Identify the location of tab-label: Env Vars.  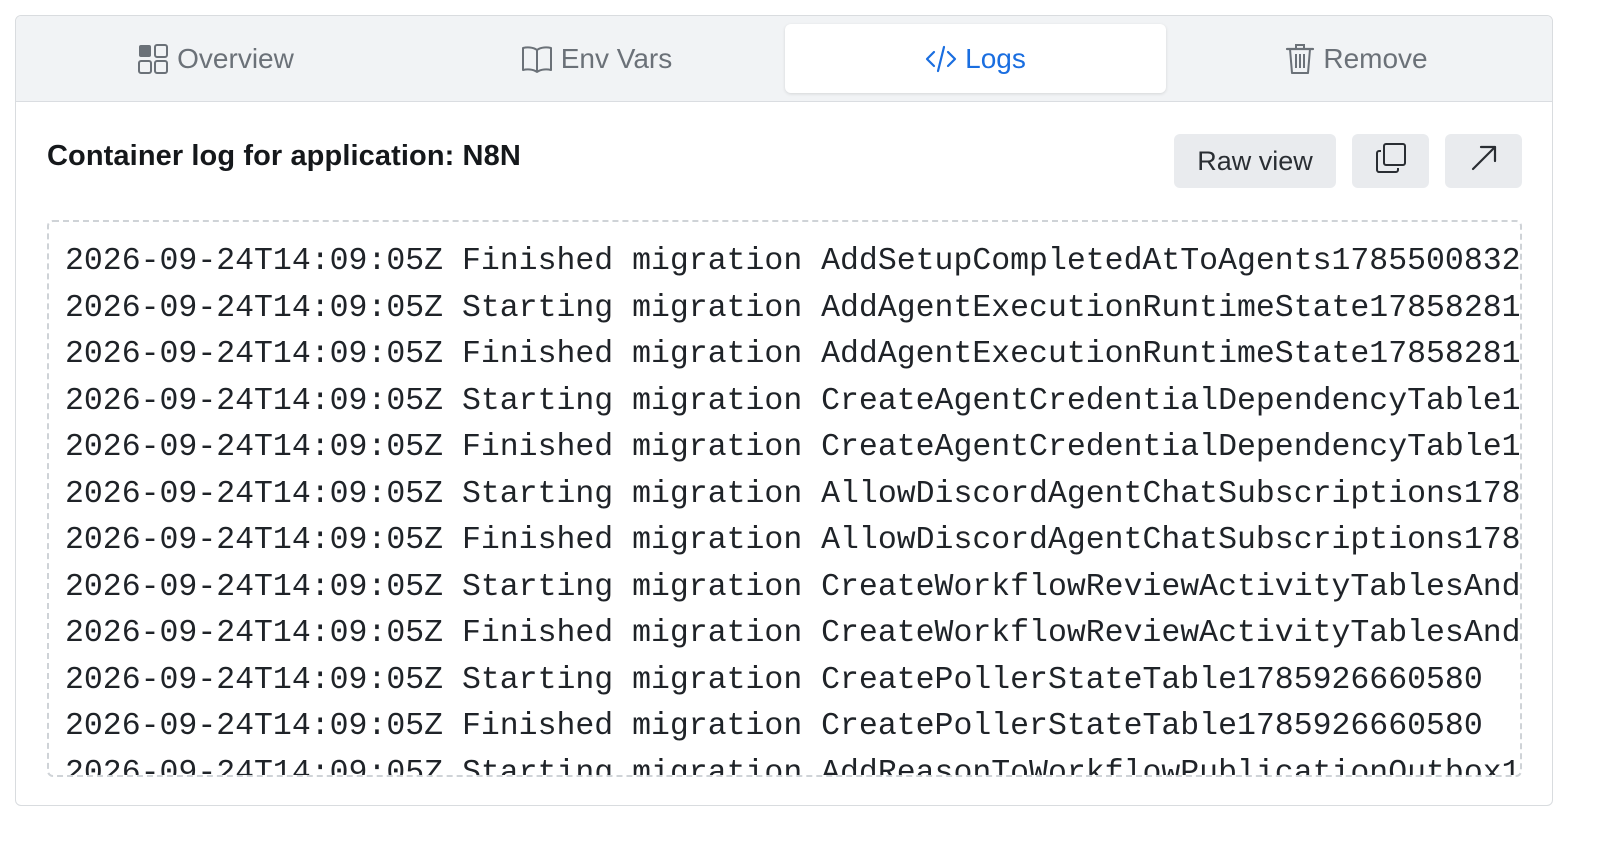
(616, 58).